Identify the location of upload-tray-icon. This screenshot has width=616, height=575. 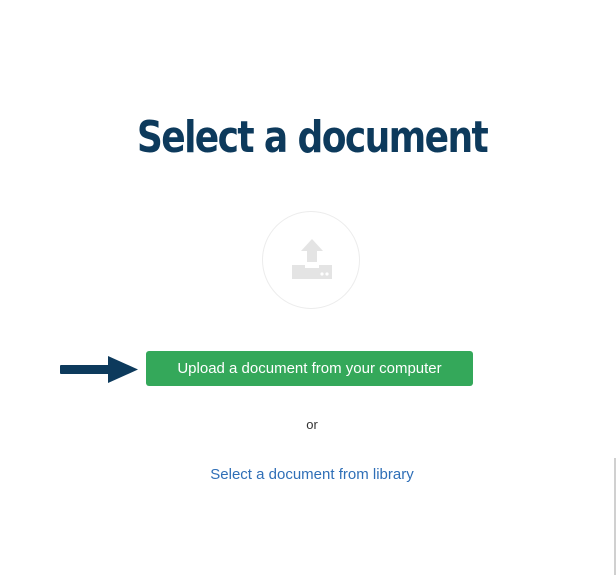
(312, 259).